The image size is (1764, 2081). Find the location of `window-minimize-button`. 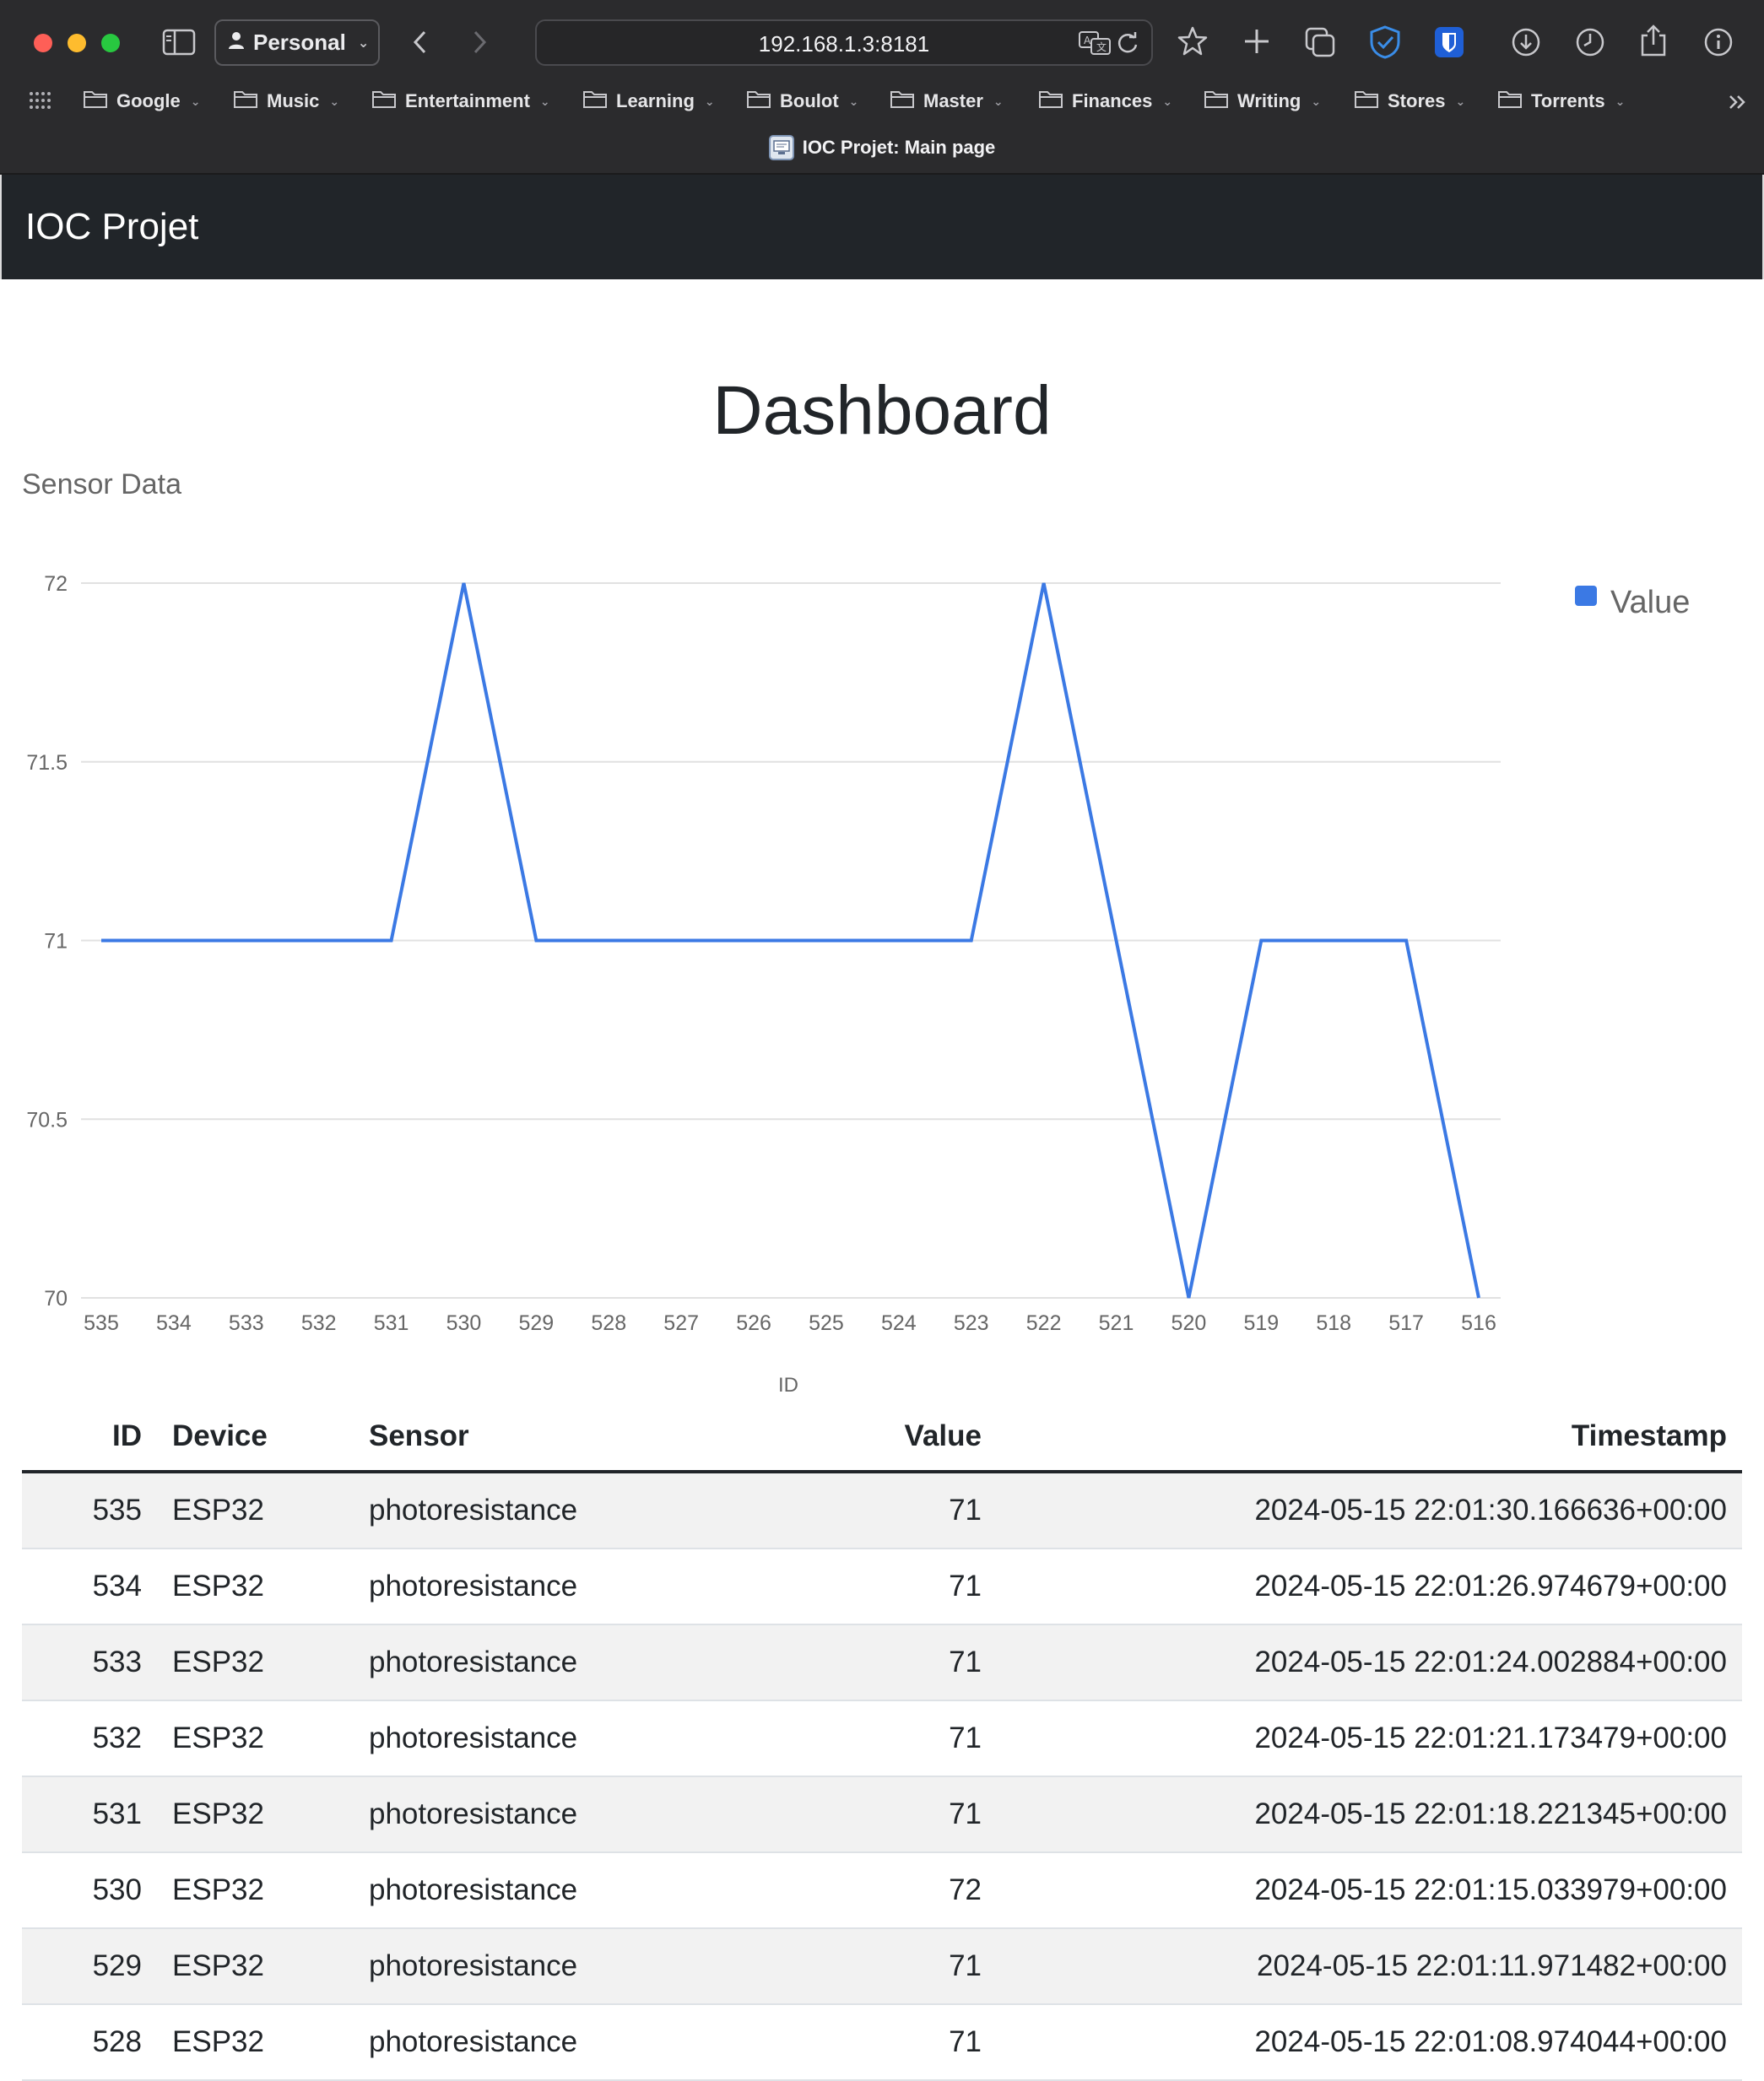

window-minimize-button is located at coordinates (77, 43).